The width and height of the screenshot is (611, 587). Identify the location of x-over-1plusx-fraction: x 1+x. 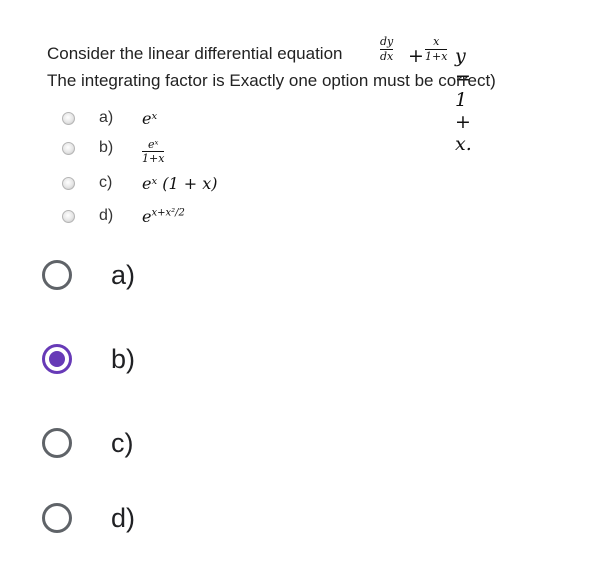
(436, 49).